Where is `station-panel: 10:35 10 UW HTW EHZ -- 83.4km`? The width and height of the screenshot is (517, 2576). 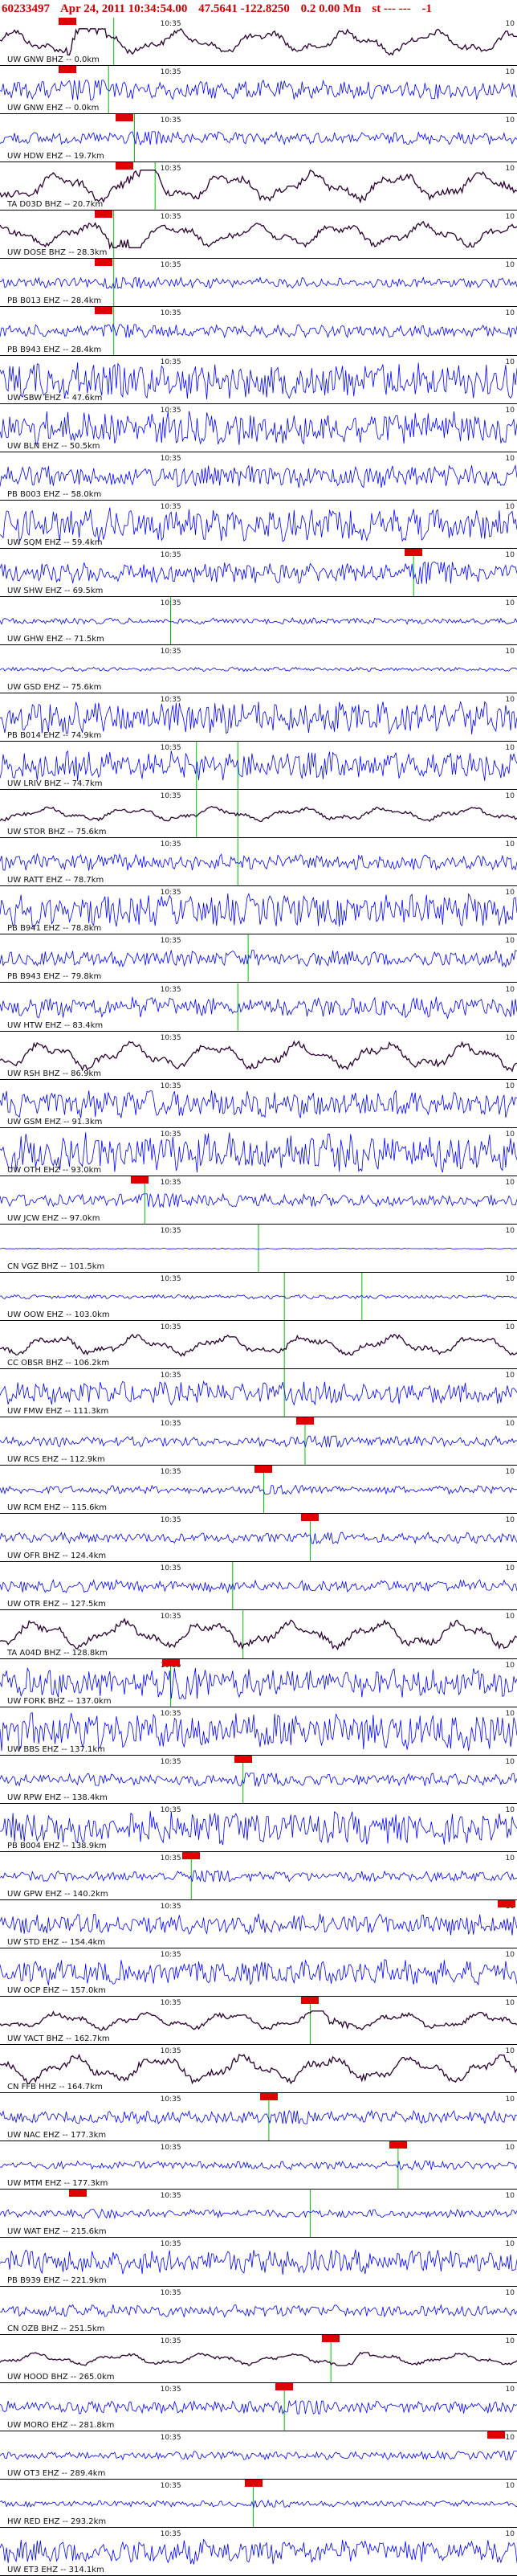 station-panel: 10:35 10 UW HTW EHZ -- 83.4km is located at coordinates (258, 1008).